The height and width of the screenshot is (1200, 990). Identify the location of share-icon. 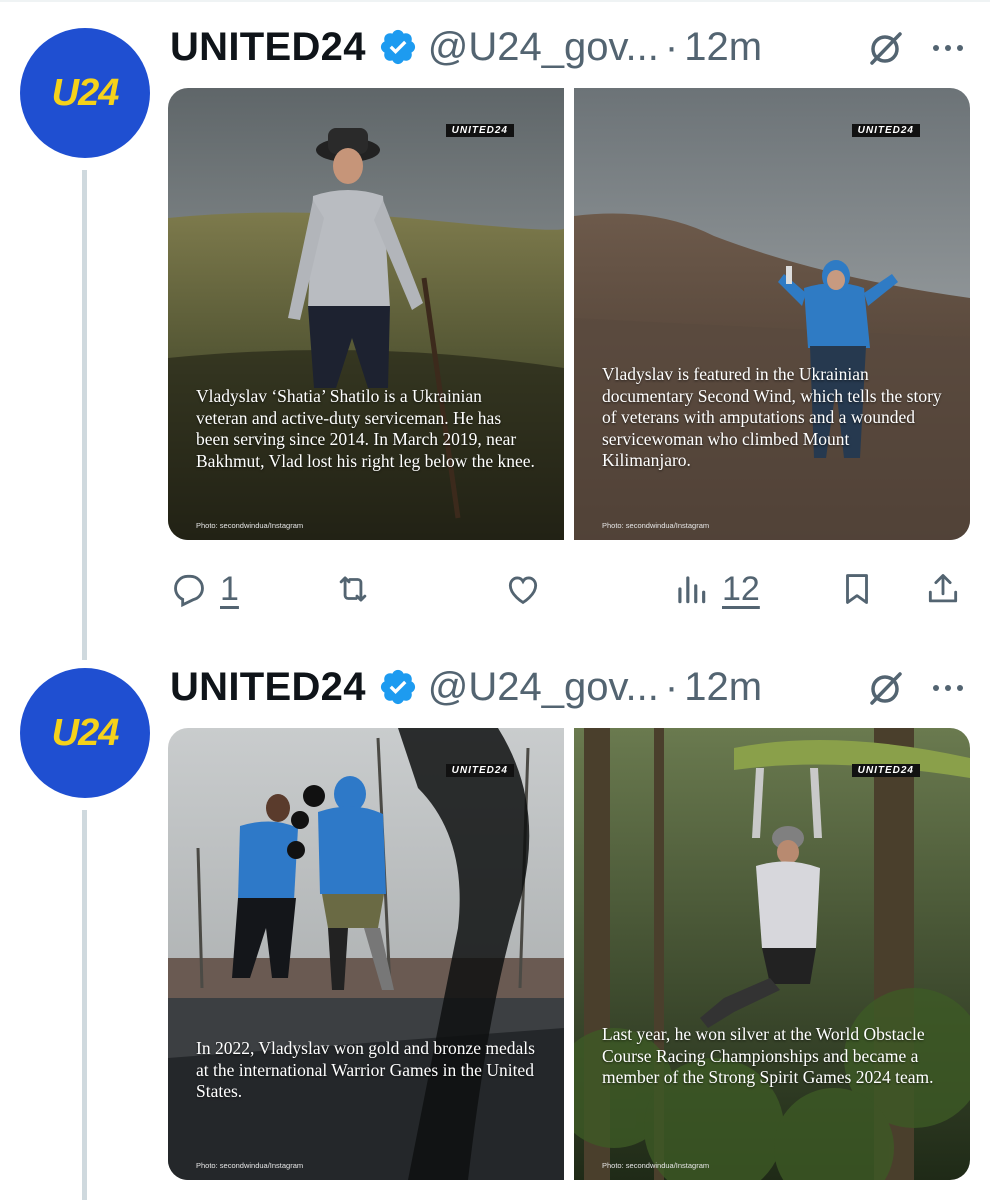
(943, 588).